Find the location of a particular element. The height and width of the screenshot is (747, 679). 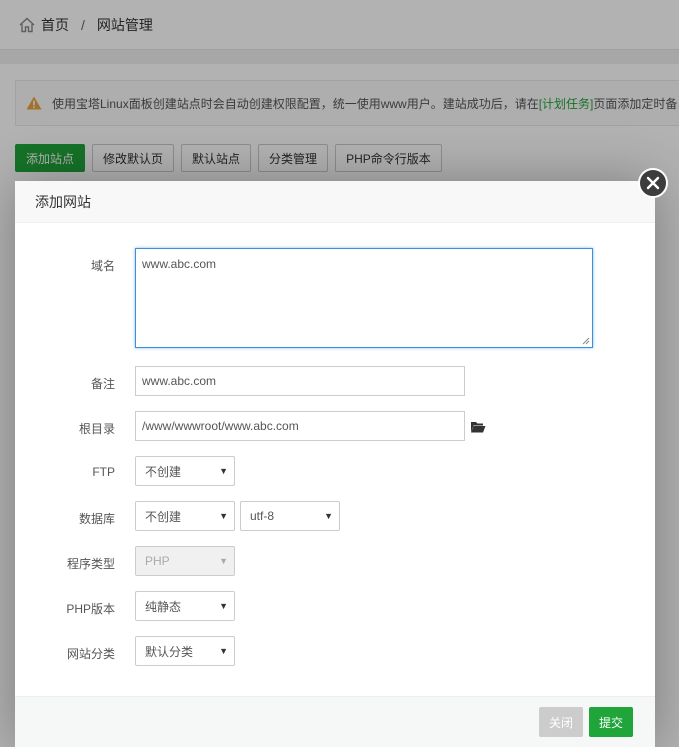

dialog-title: 添加网站 is located at coordinates (335, 202).